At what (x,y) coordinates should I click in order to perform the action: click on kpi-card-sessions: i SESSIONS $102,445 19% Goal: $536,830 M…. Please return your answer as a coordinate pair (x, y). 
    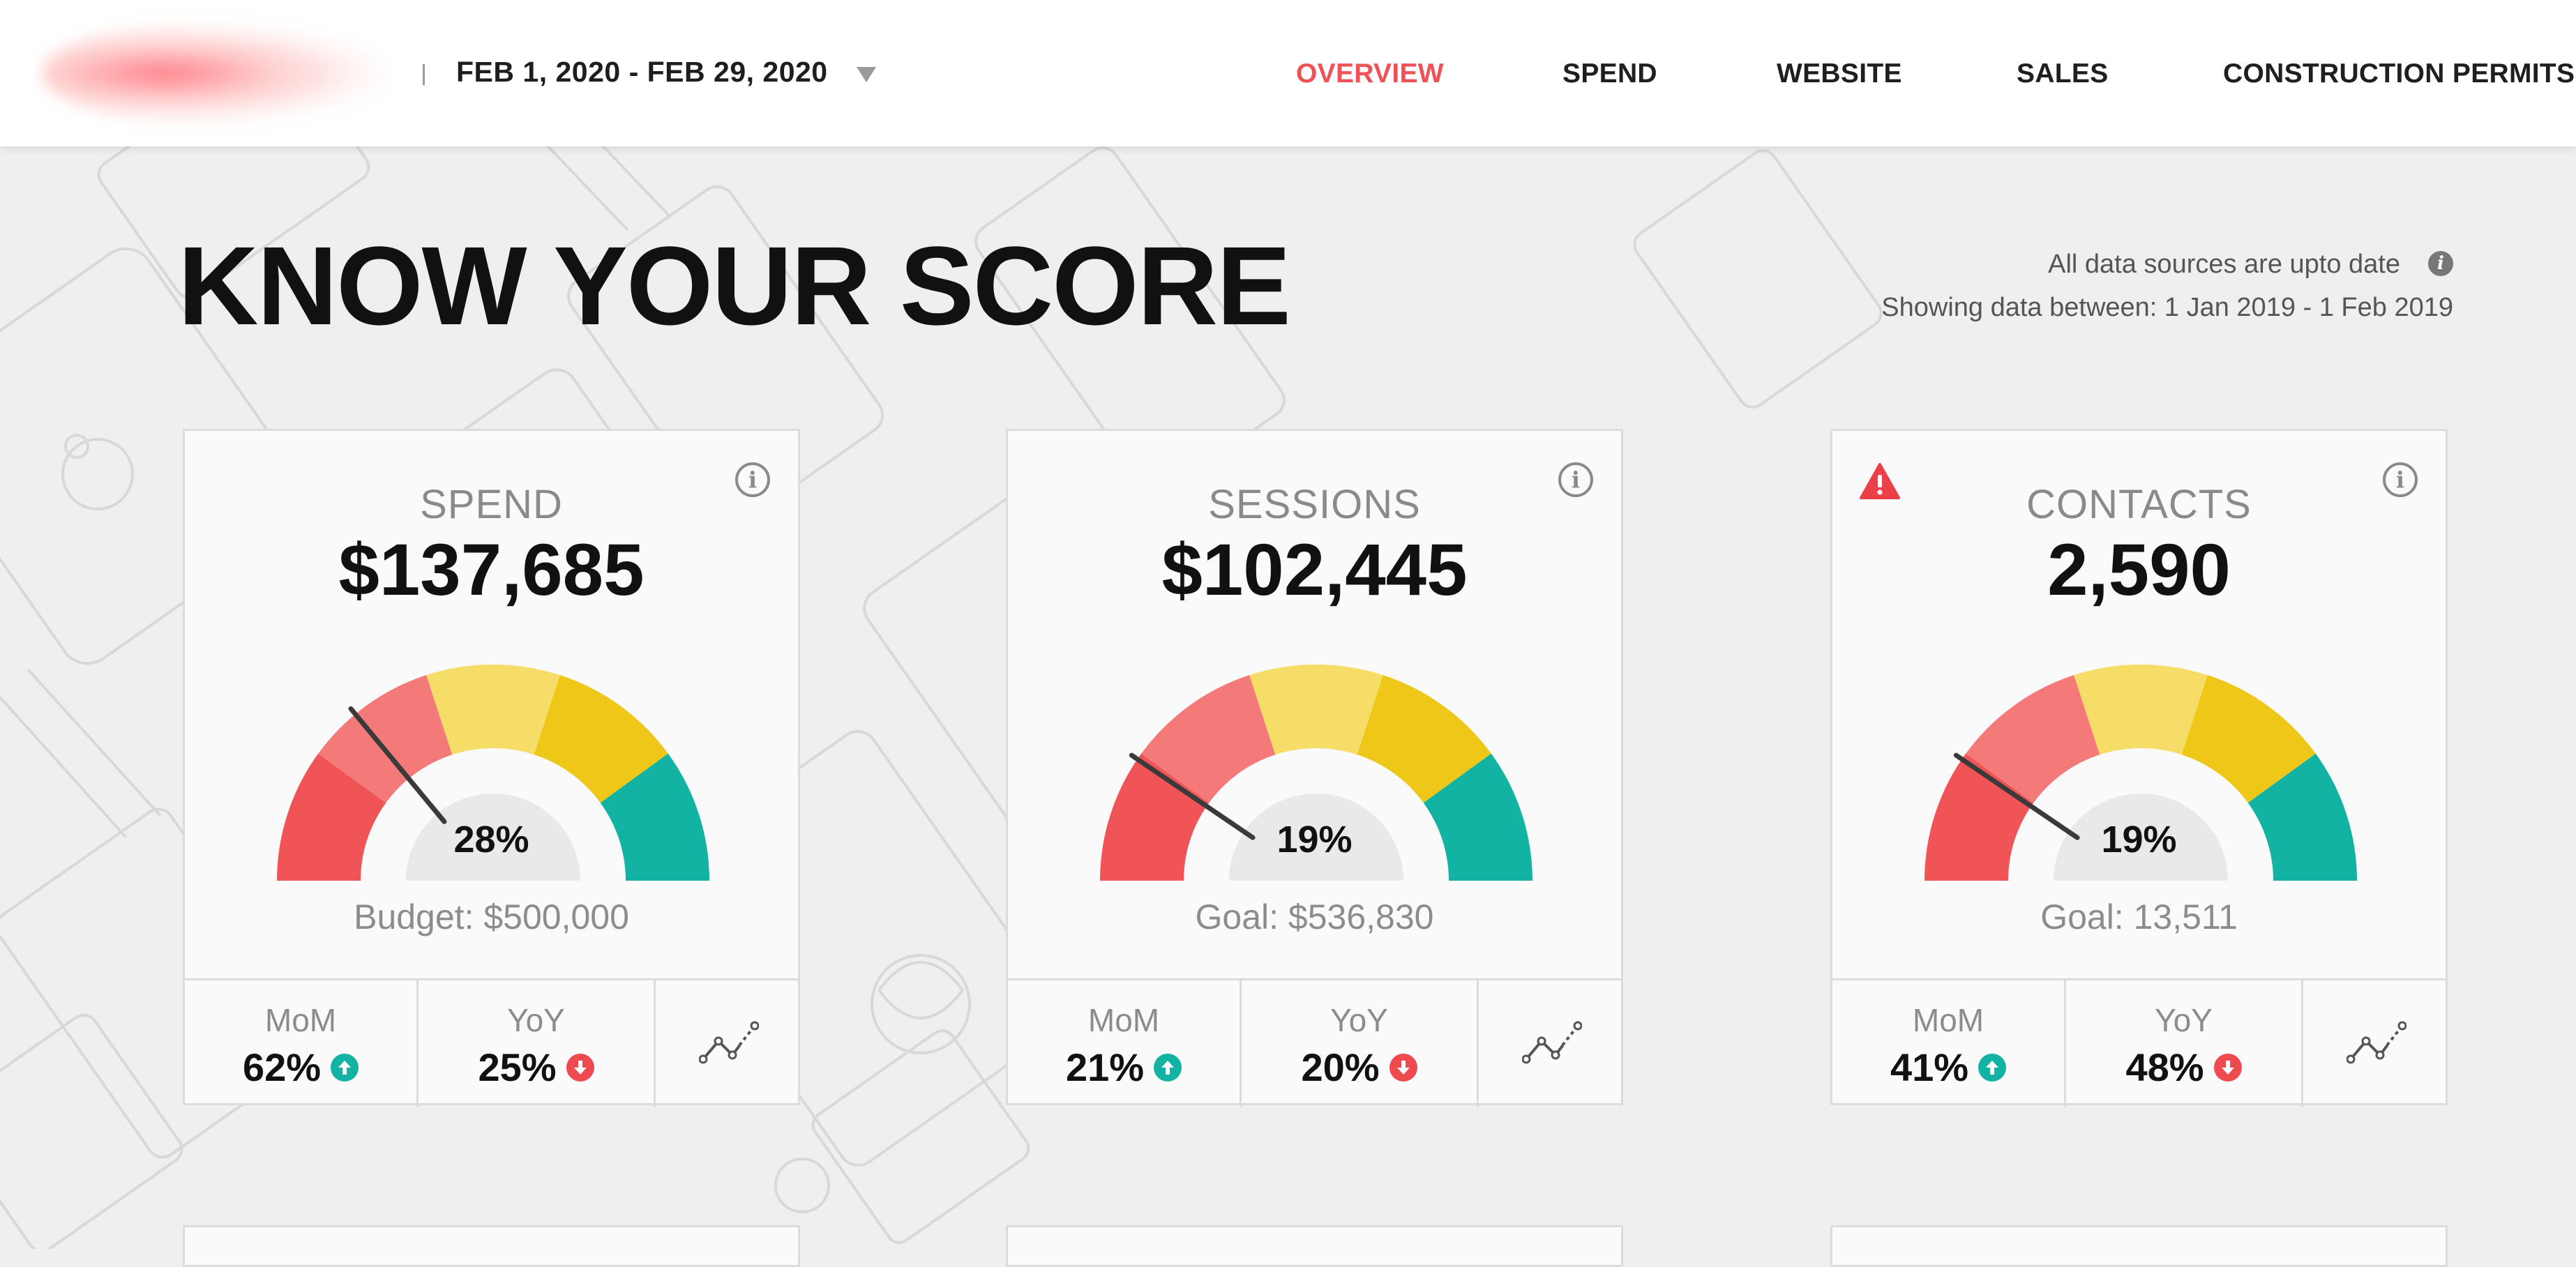
    Looking at the image, I should click on (1314, 768).